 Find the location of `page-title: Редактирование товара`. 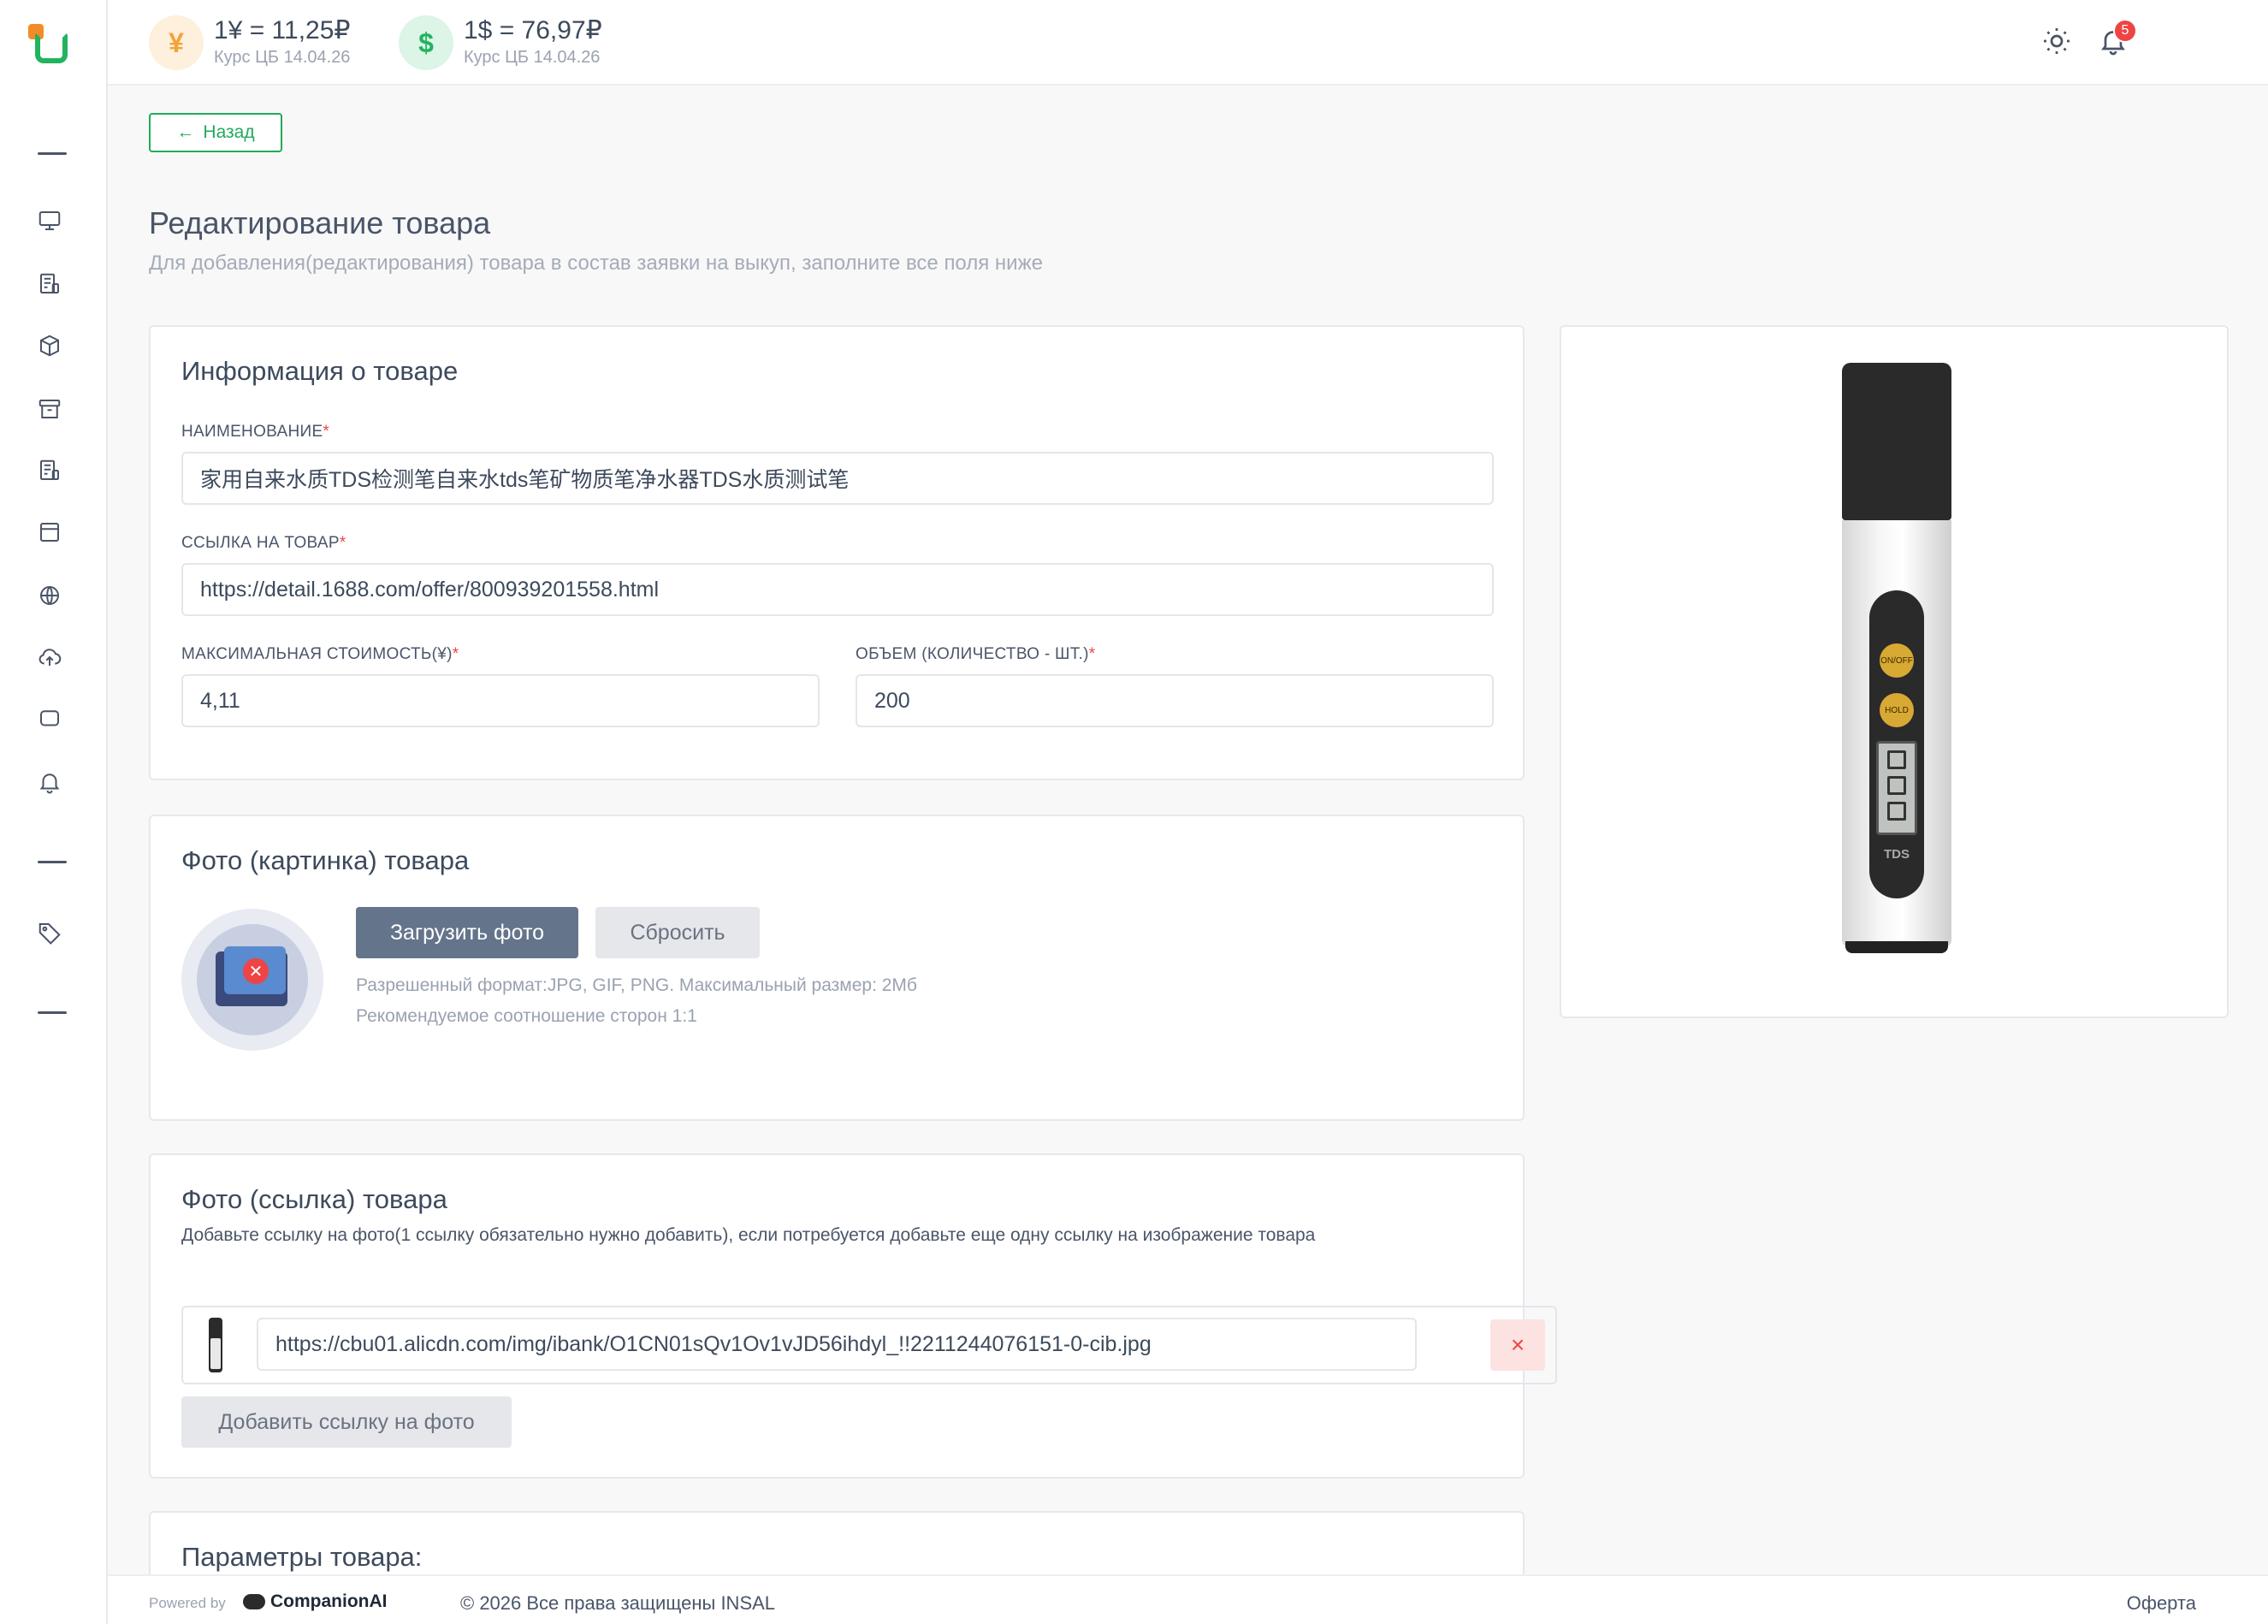

page-title: Редактирование товара is located at coordinates (320, 223).